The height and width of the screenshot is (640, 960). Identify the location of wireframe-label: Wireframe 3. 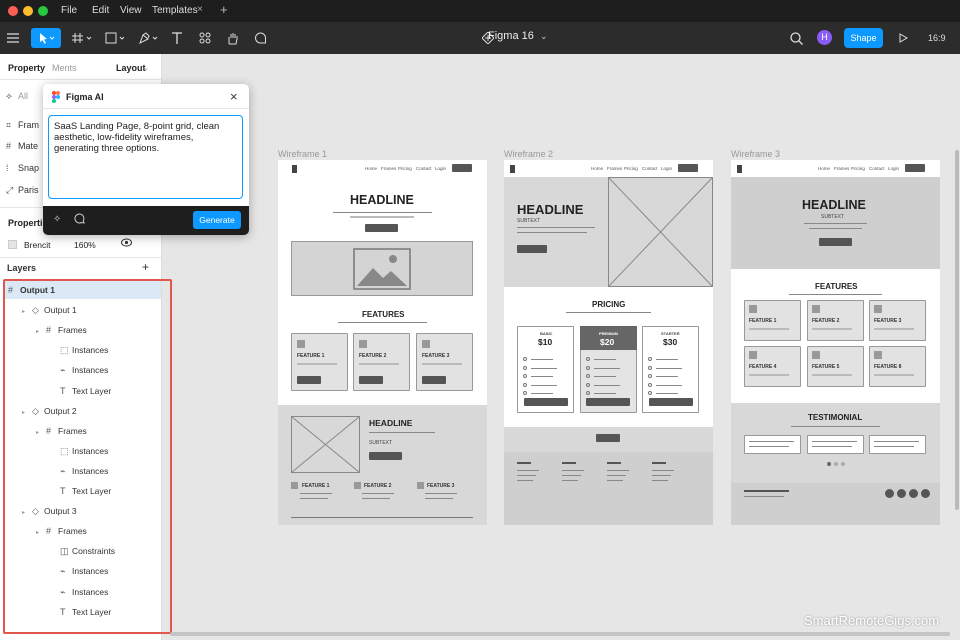
(755, 154).